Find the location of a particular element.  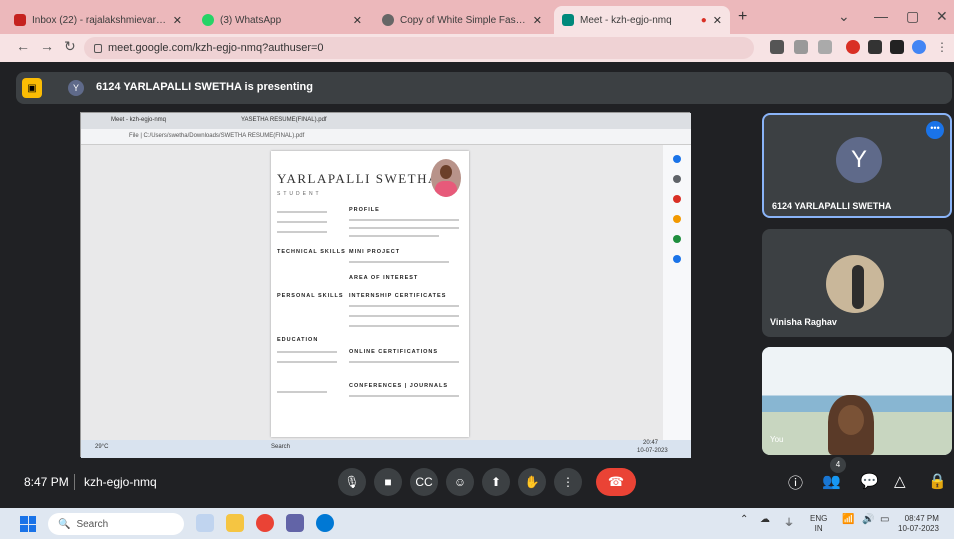

wifi-icon: 📶 is located at coordinates (848, 519).